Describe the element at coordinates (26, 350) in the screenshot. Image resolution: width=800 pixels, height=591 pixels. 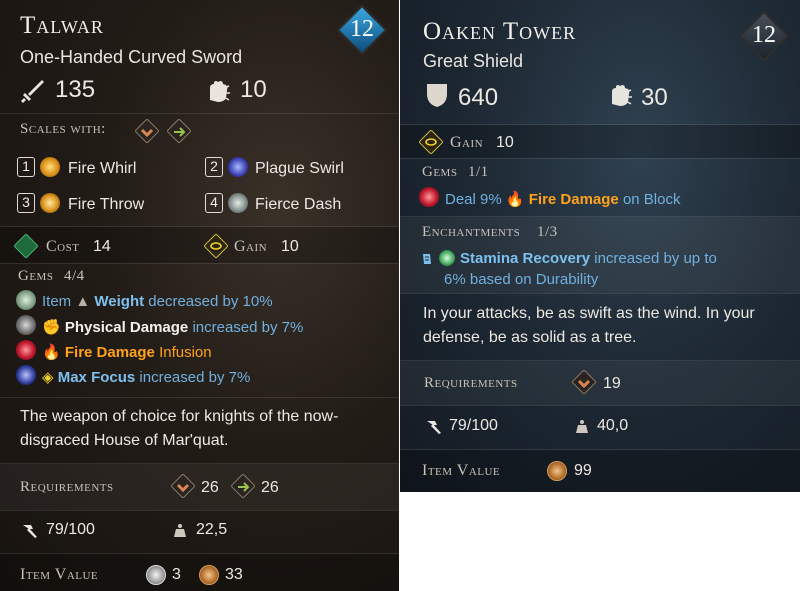
I see `gem-3-icon` at that location.